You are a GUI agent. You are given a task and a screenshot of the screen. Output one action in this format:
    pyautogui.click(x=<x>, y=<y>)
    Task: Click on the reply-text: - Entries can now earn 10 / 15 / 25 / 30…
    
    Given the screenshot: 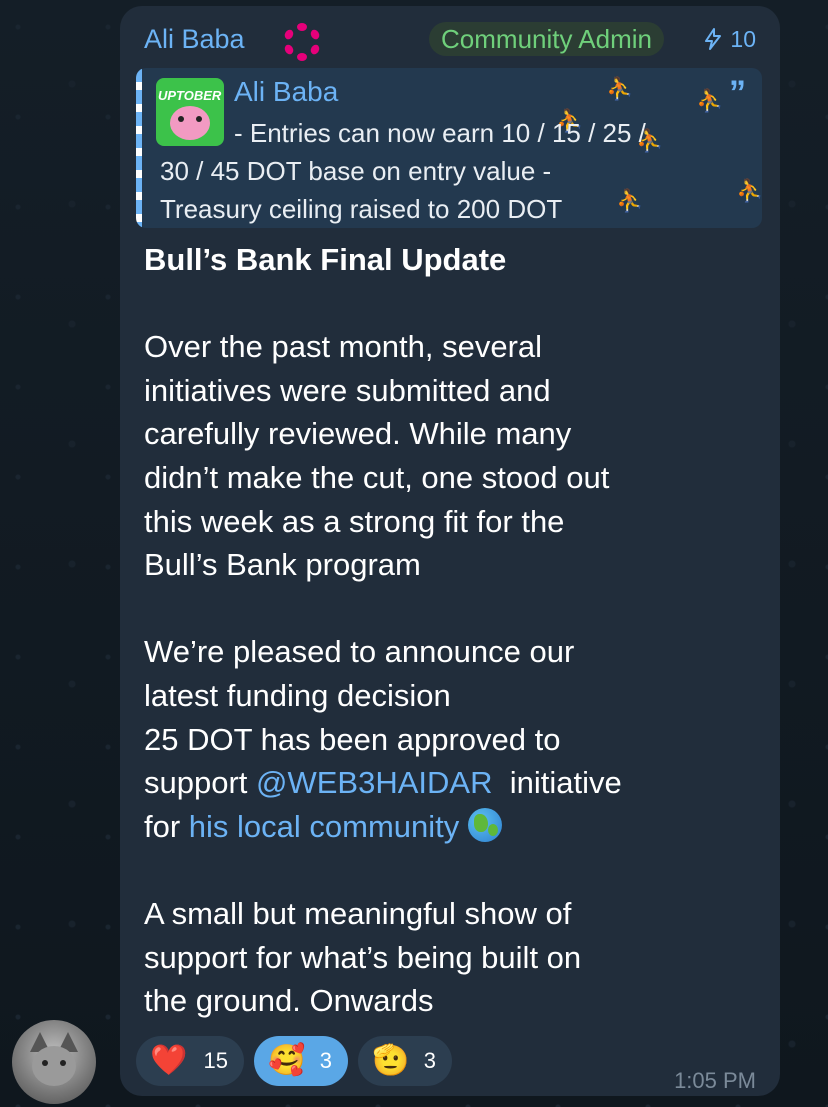 What is the action you would take?
    pyautogui.click(x=403, y=171)
    